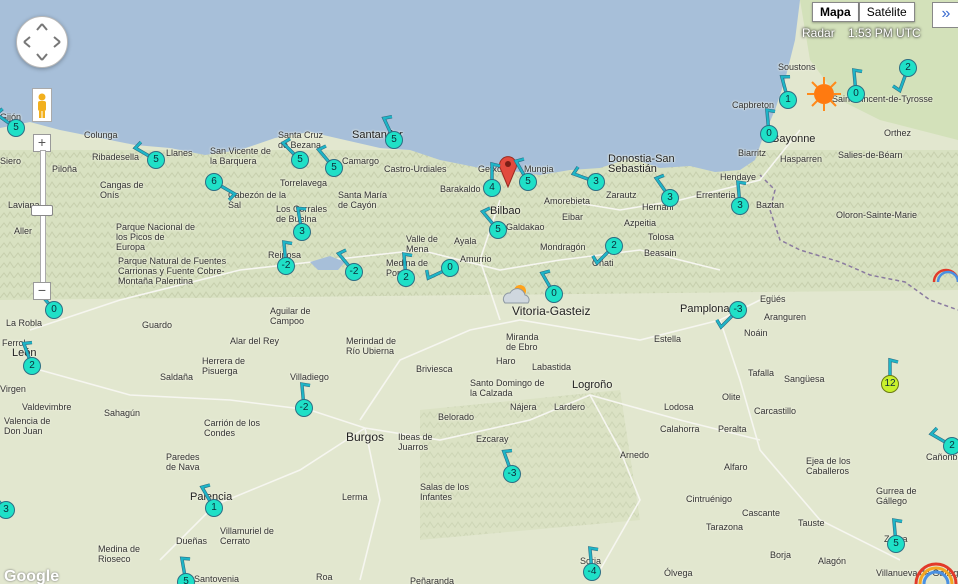 The width and height of the screenshot is (958, 584). Describe the element at coordinates (101, 135) in the screenshot. I see `place-label: Colunga` at that location.